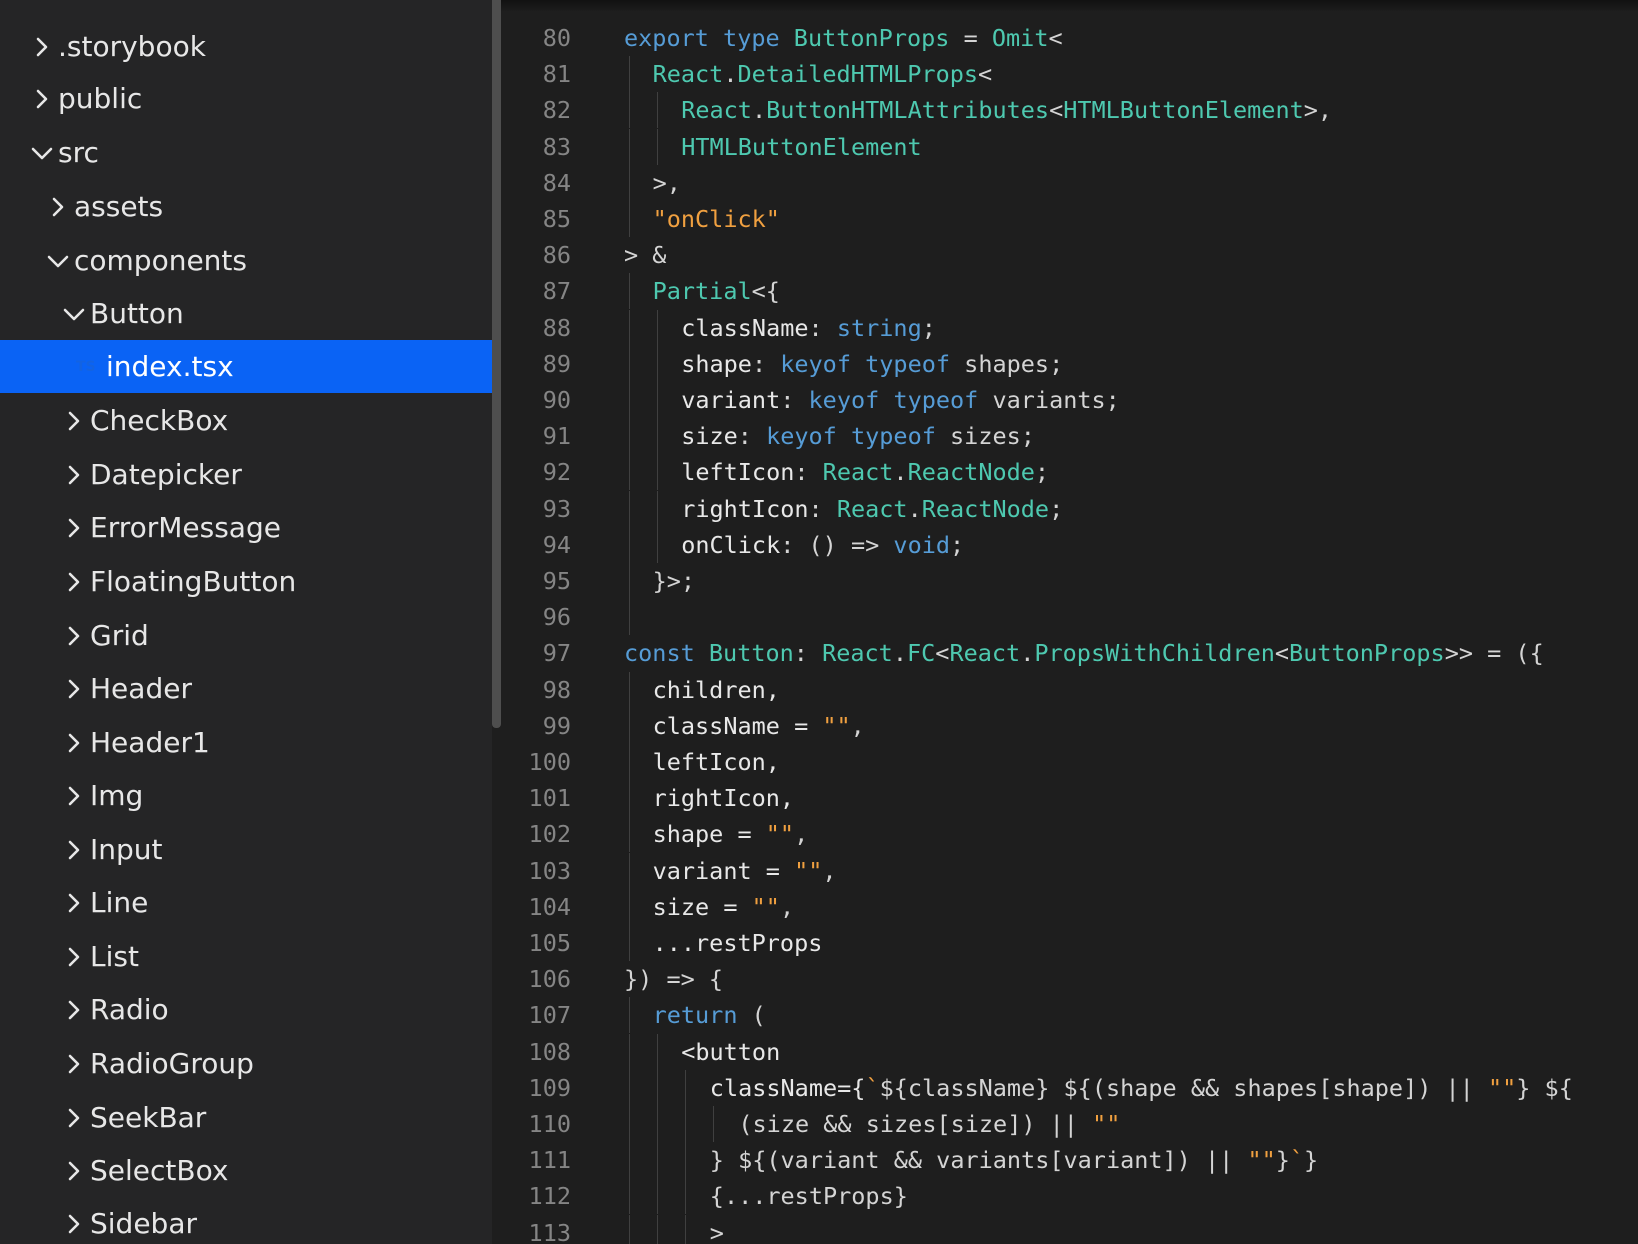 The height and width of the screenshot is (1244, 1638). I want to click on code-line: 94 onClick: () => void;, so click(1069, 544).